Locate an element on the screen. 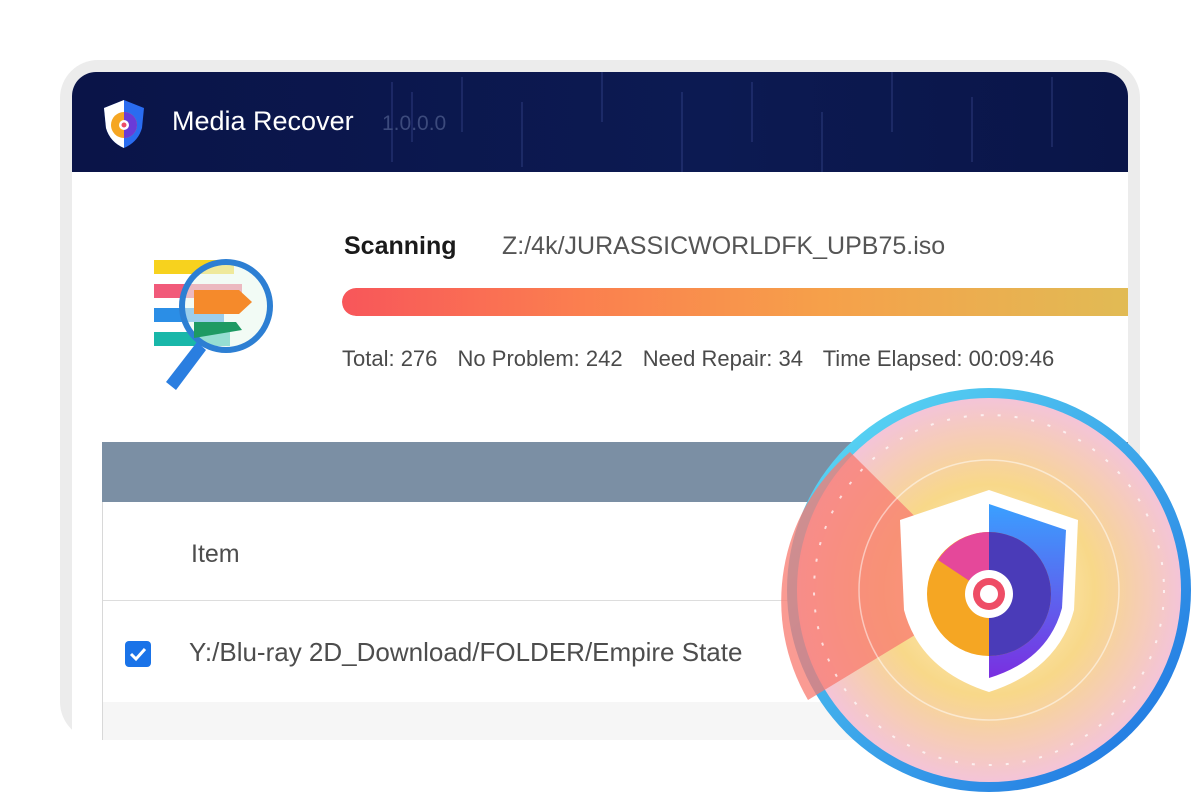  scan-progress-fill is located at coordinates (735, 302).